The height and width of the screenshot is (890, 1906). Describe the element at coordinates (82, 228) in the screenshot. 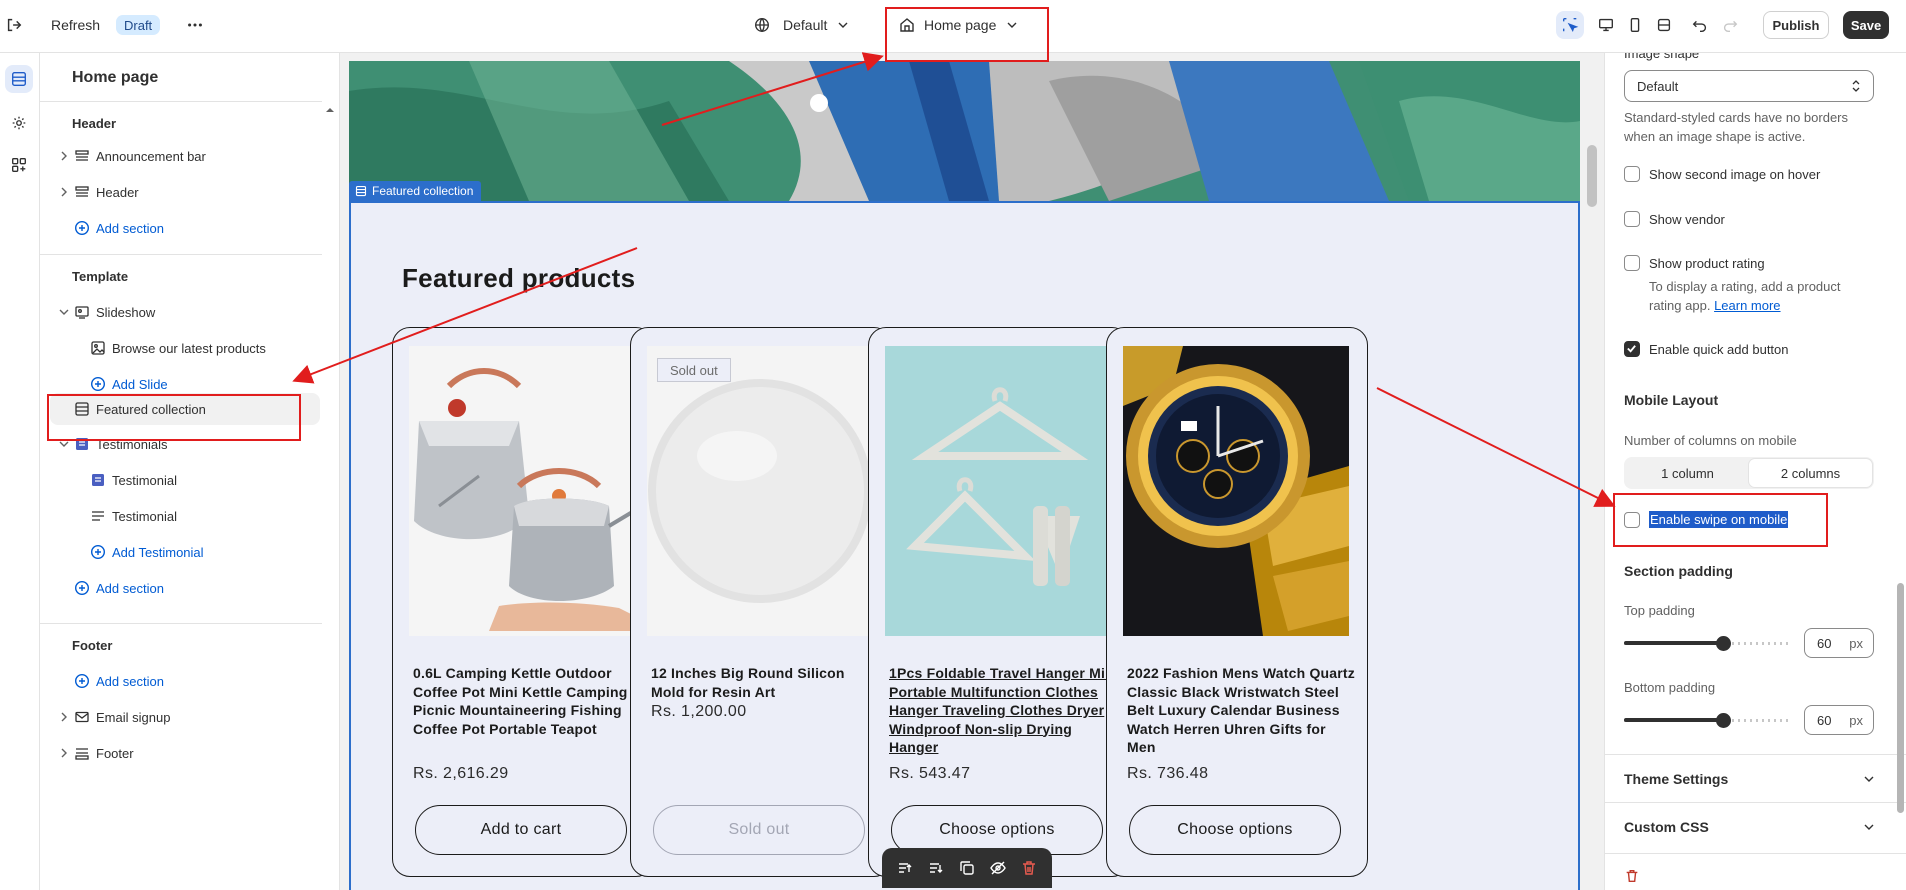

I see `plus-circle-icon` at that location.